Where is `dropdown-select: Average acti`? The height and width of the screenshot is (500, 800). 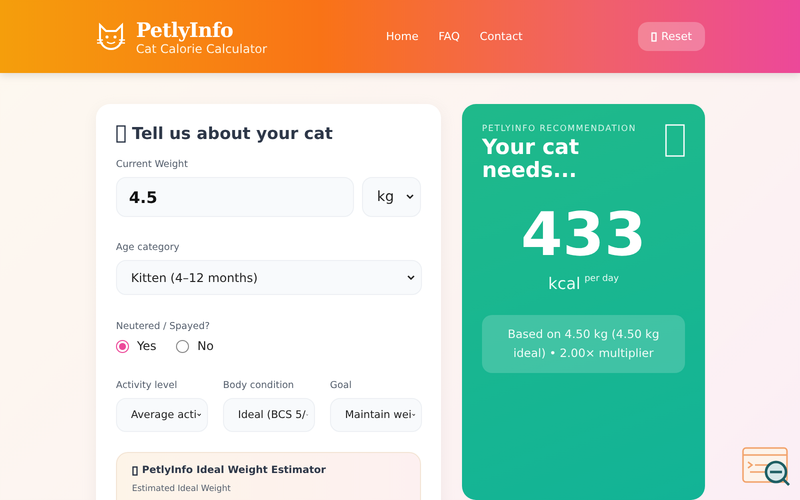
dropdown-select: Average acti is located at coordinates (162, 415).